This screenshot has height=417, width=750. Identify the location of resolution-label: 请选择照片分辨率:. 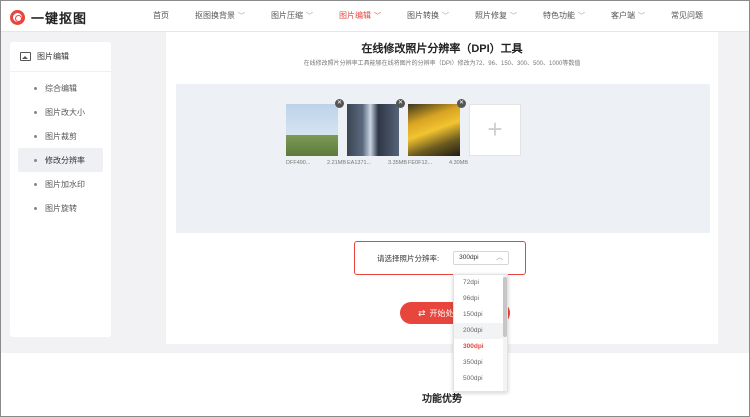
(408, 258).